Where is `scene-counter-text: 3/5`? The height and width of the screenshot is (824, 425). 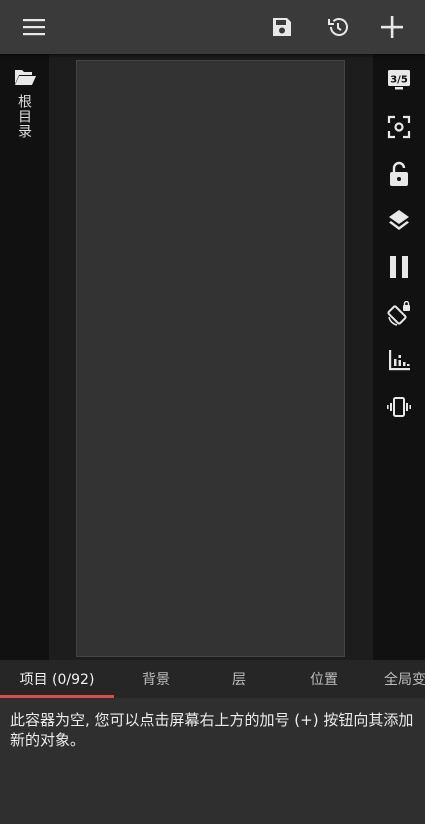 scene-counter-text: 3/5 is located at coordinates (399, 80).